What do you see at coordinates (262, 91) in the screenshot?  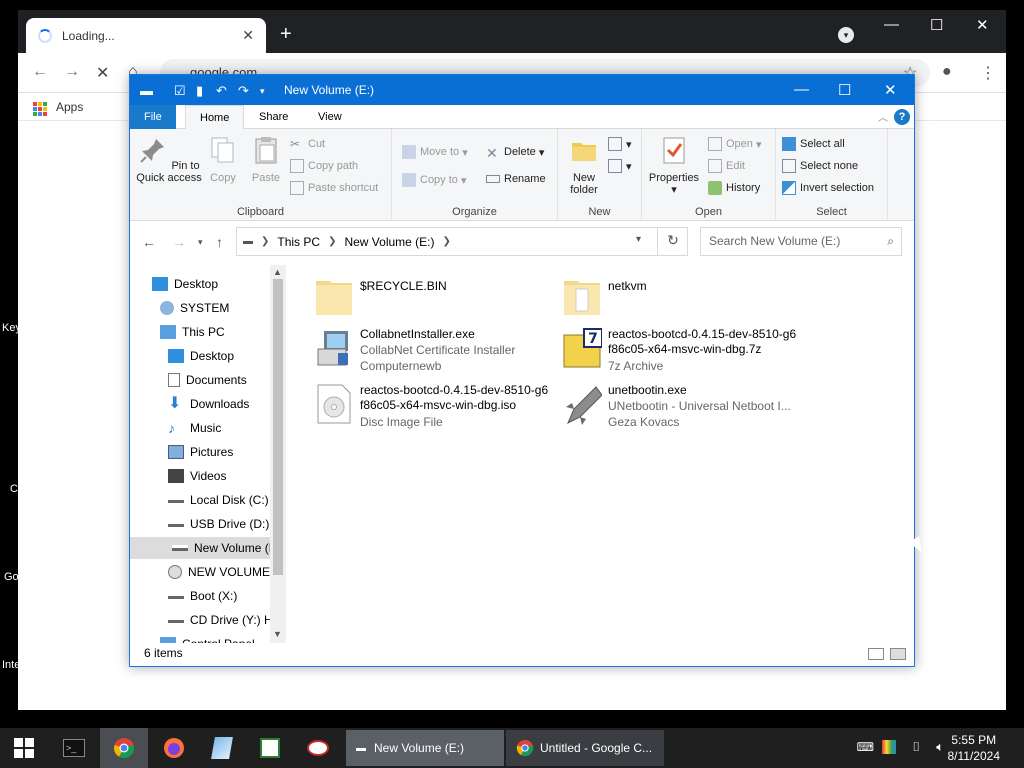 I see `customize-dropdown-icon: ▾` at bounding box center [262, 91].